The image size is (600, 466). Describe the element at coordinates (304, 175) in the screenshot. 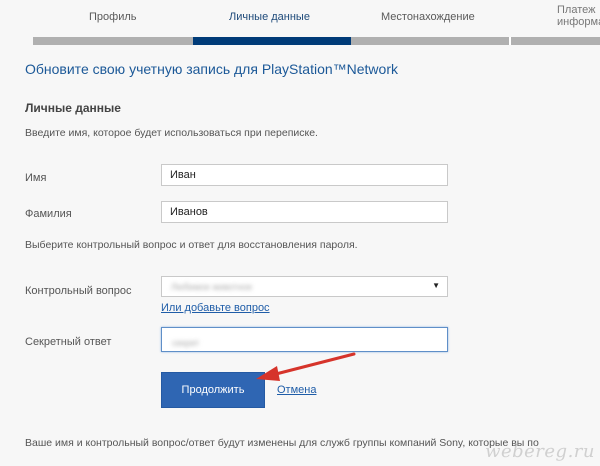

I see `first-name-field` at that location.